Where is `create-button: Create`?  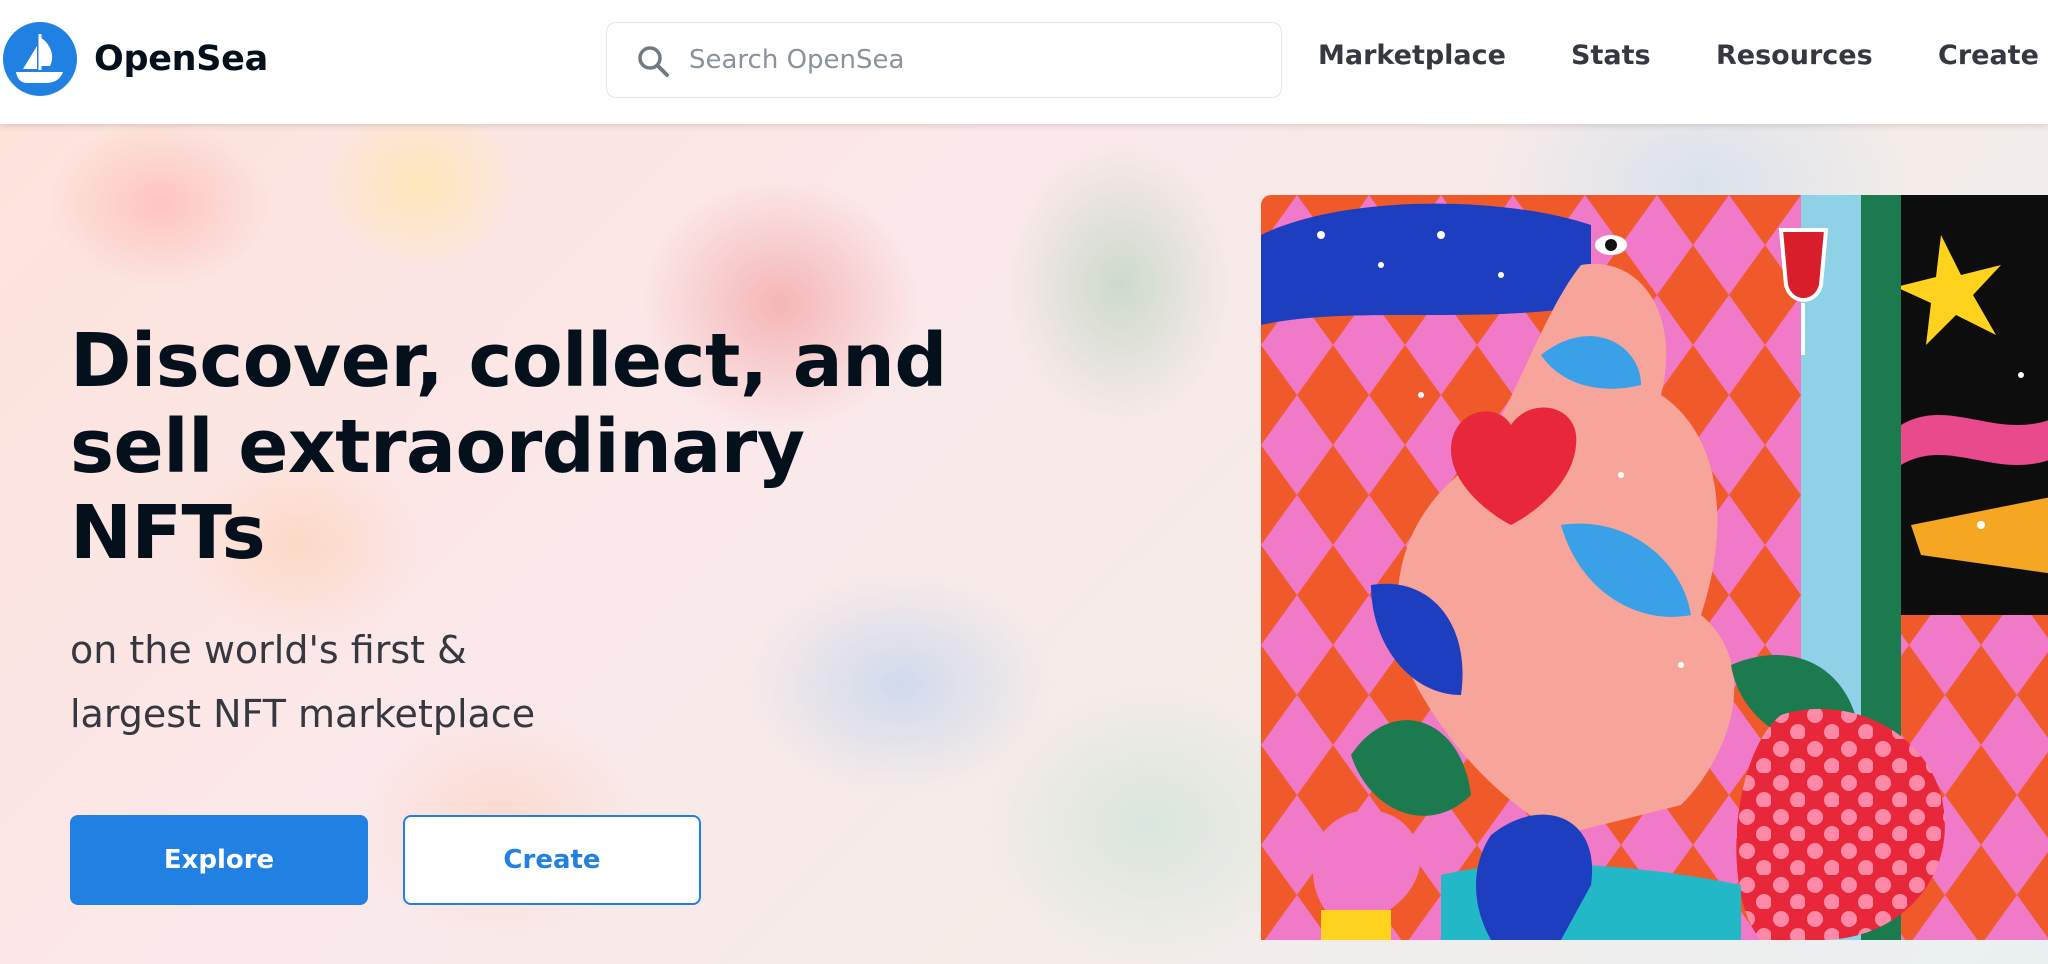
create-button: Create is located at coordinates (552, 860).